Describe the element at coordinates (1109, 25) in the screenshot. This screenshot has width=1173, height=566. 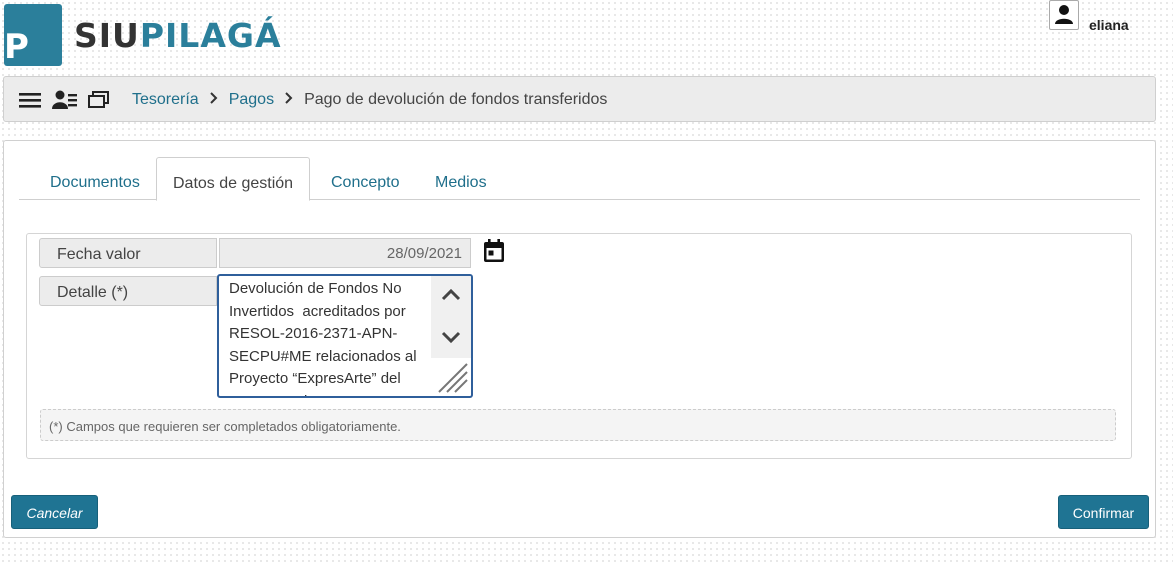
I see `user-name: eliana` at that location.